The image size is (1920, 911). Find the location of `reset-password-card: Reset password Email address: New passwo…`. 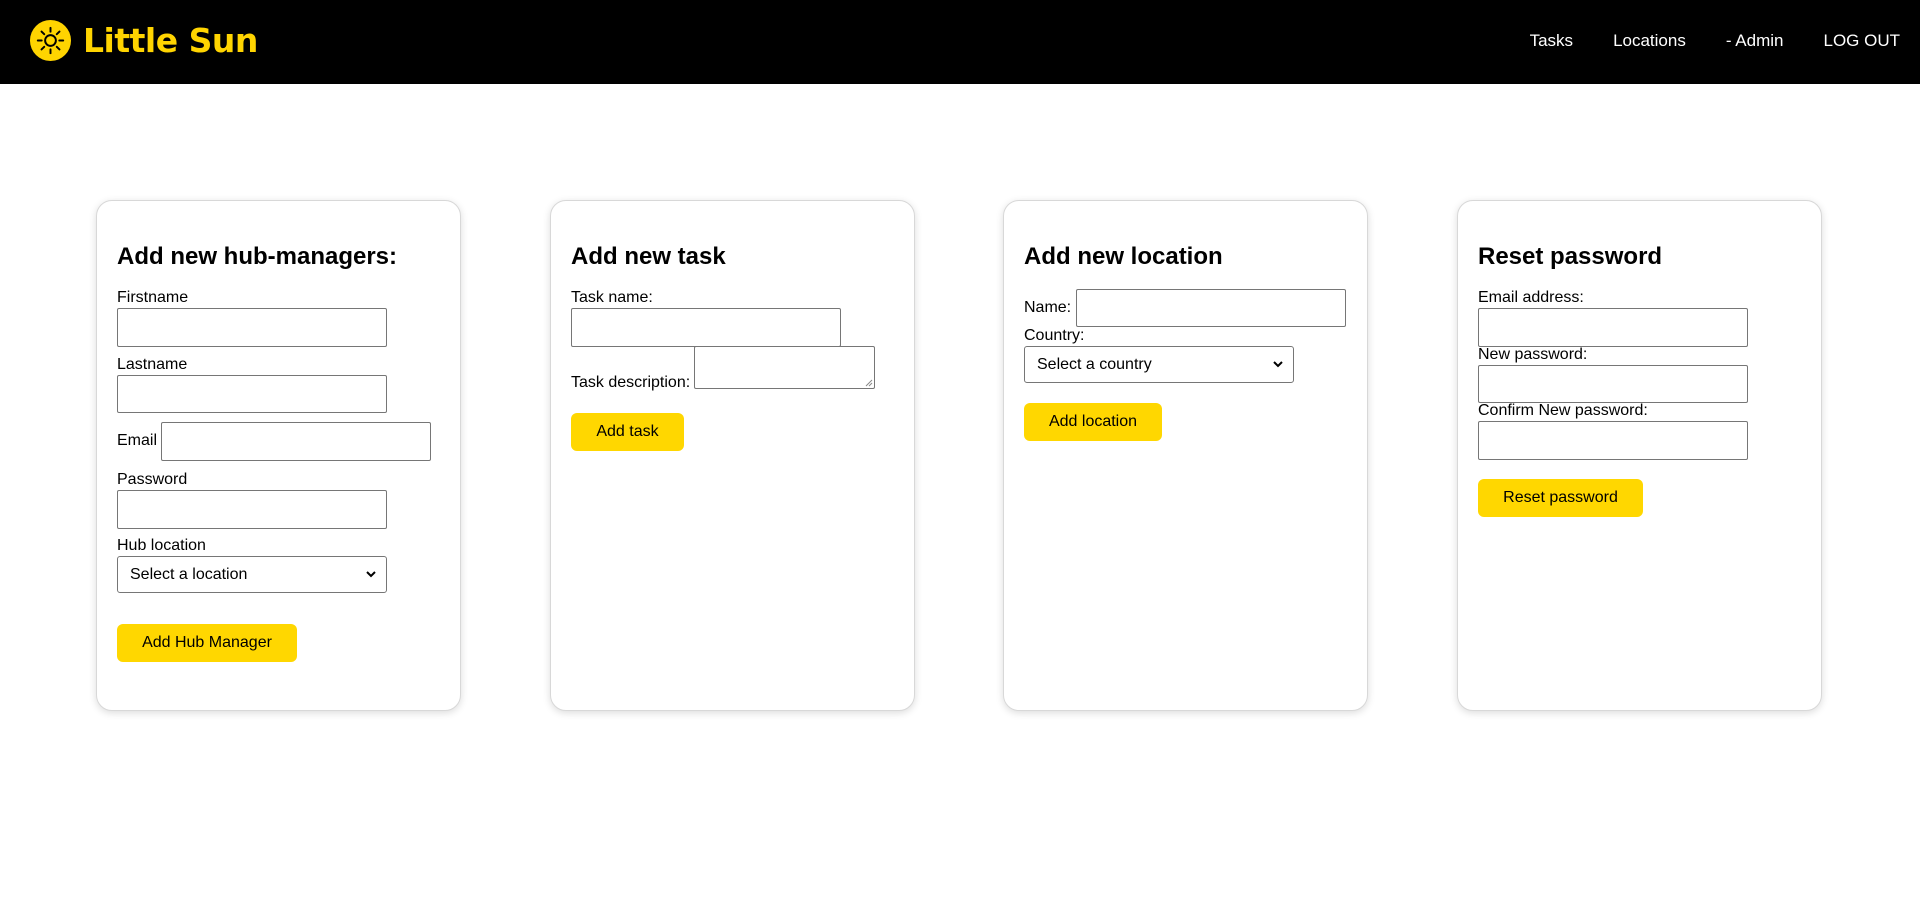

reset-password-card: Reset password Email address: New passwo… is located at coordinates (1639, 455).